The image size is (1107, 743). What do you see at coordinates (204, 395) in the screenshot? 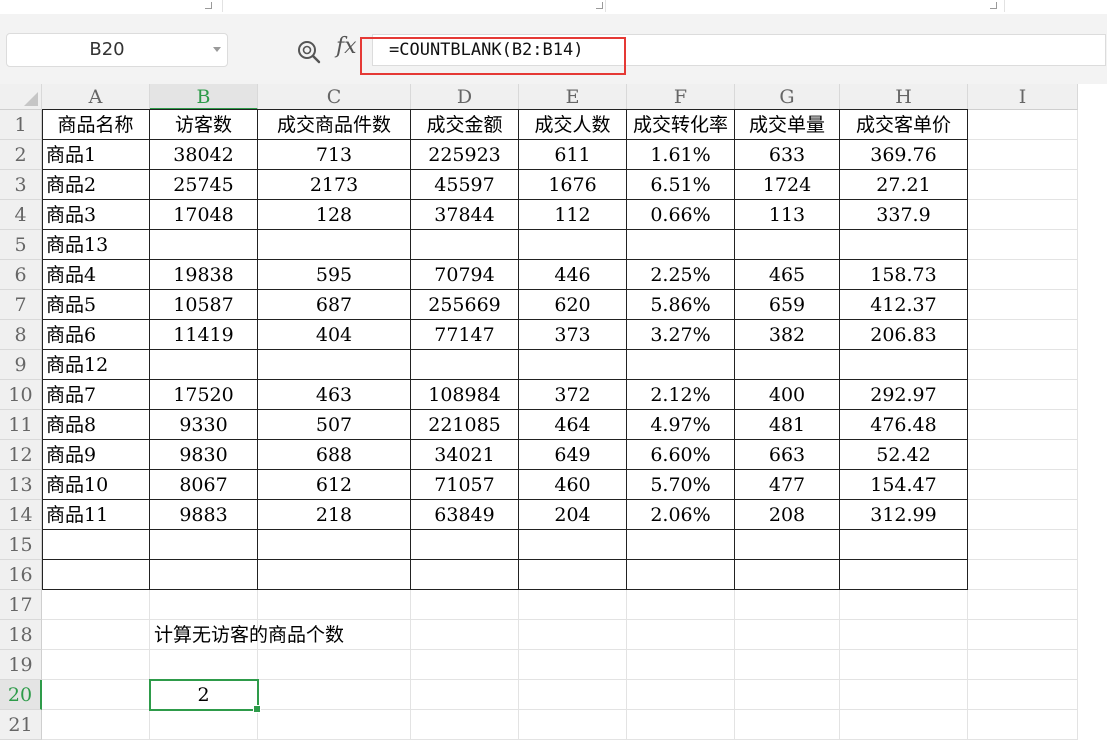
I see `cell-b: 17520` at bounding box center [204, 395].